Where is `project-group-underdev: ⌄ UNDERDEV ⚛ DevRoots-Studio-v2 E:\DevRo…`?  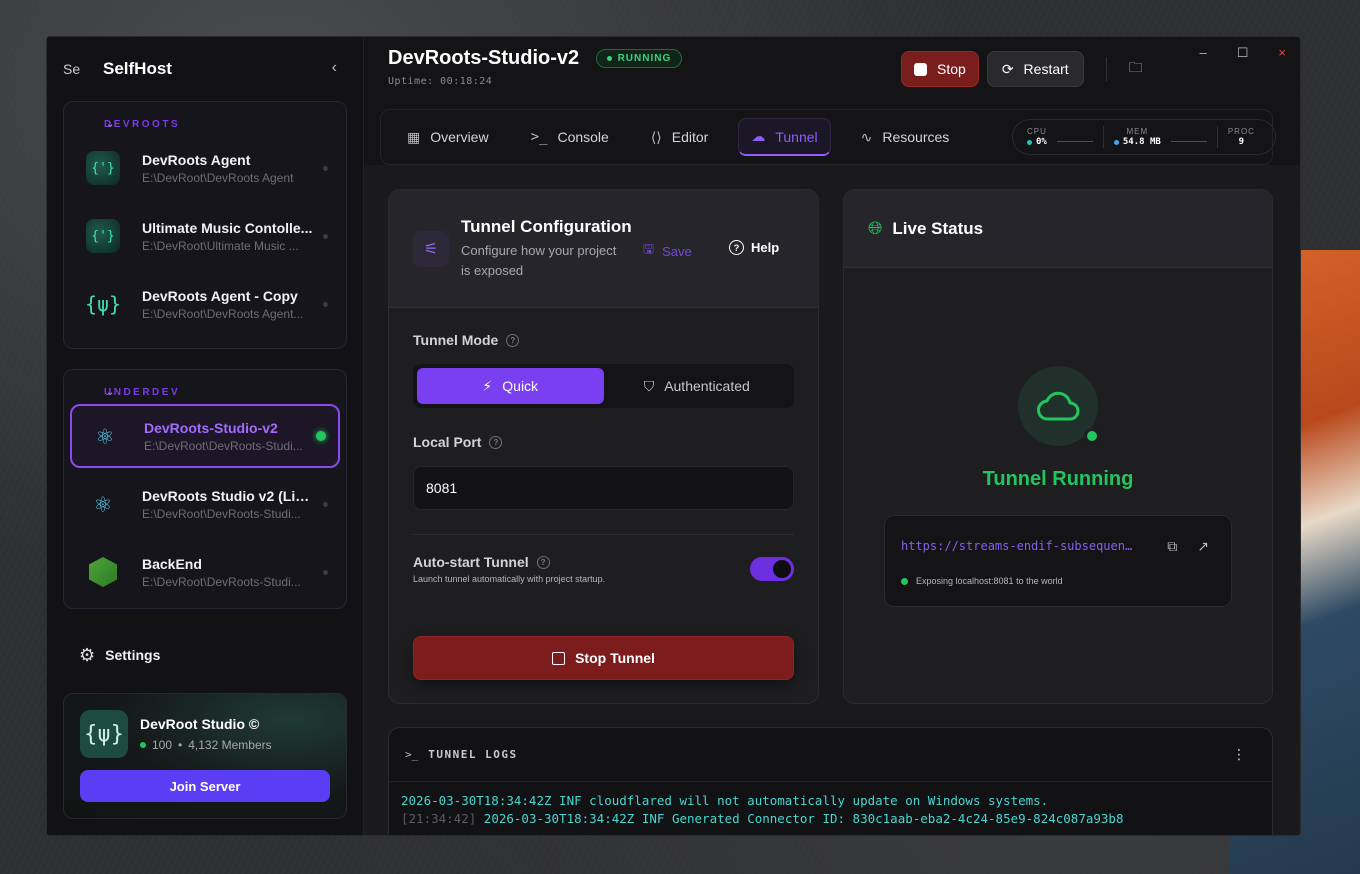
project-group-underdev: ⌄ UNDERDEV ⚛ DevRoots-Studio-v2 E:\DevRo… is located at coordinates (205, 489).